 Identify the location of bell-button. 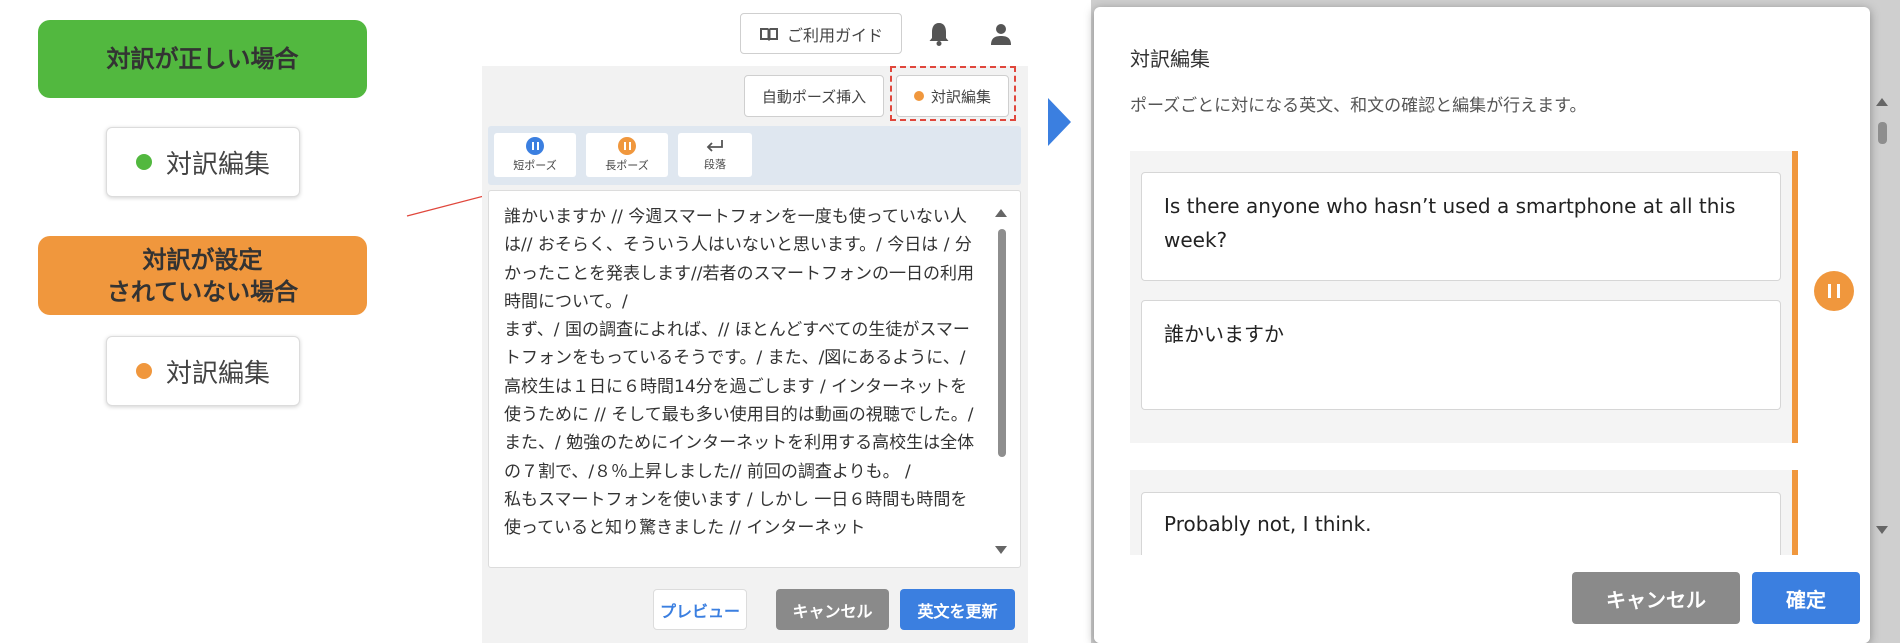
(939, 34).